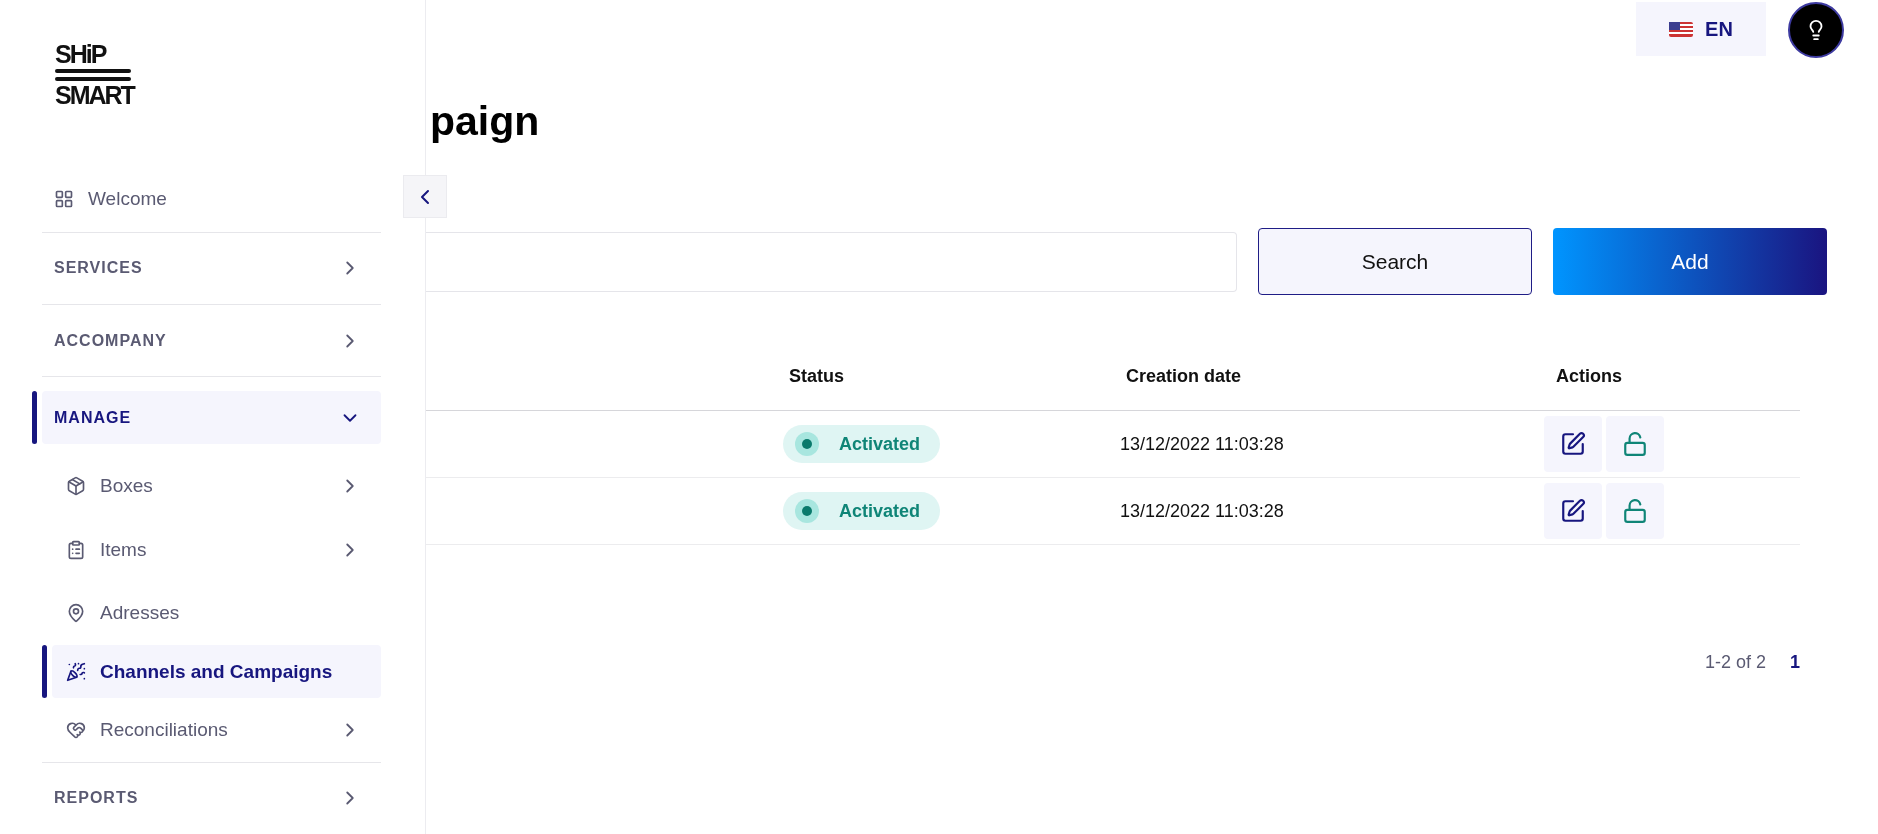 The width and height of the screenshot is (1878, 834). I want to click on nav-subitem: Adresses, so click(216, 613).